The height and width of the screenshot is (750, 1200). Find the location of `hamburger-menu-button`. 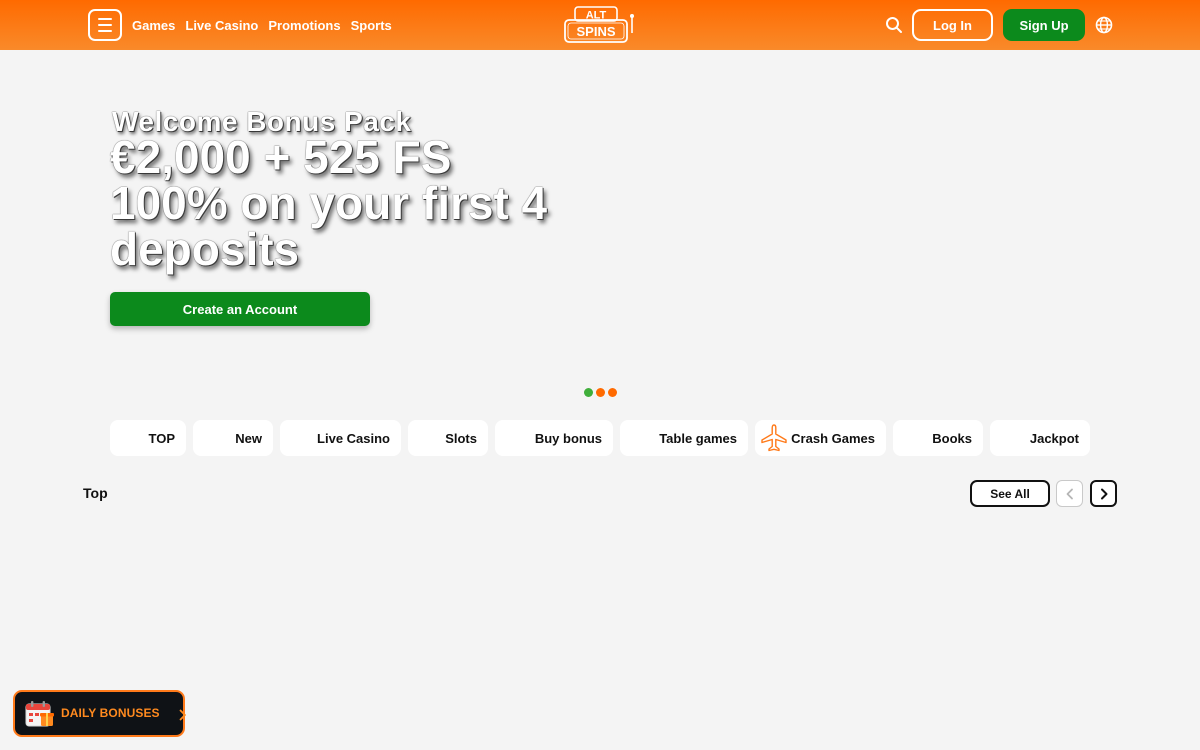

hamburger-menu-button is located at coordinates (105, 25).